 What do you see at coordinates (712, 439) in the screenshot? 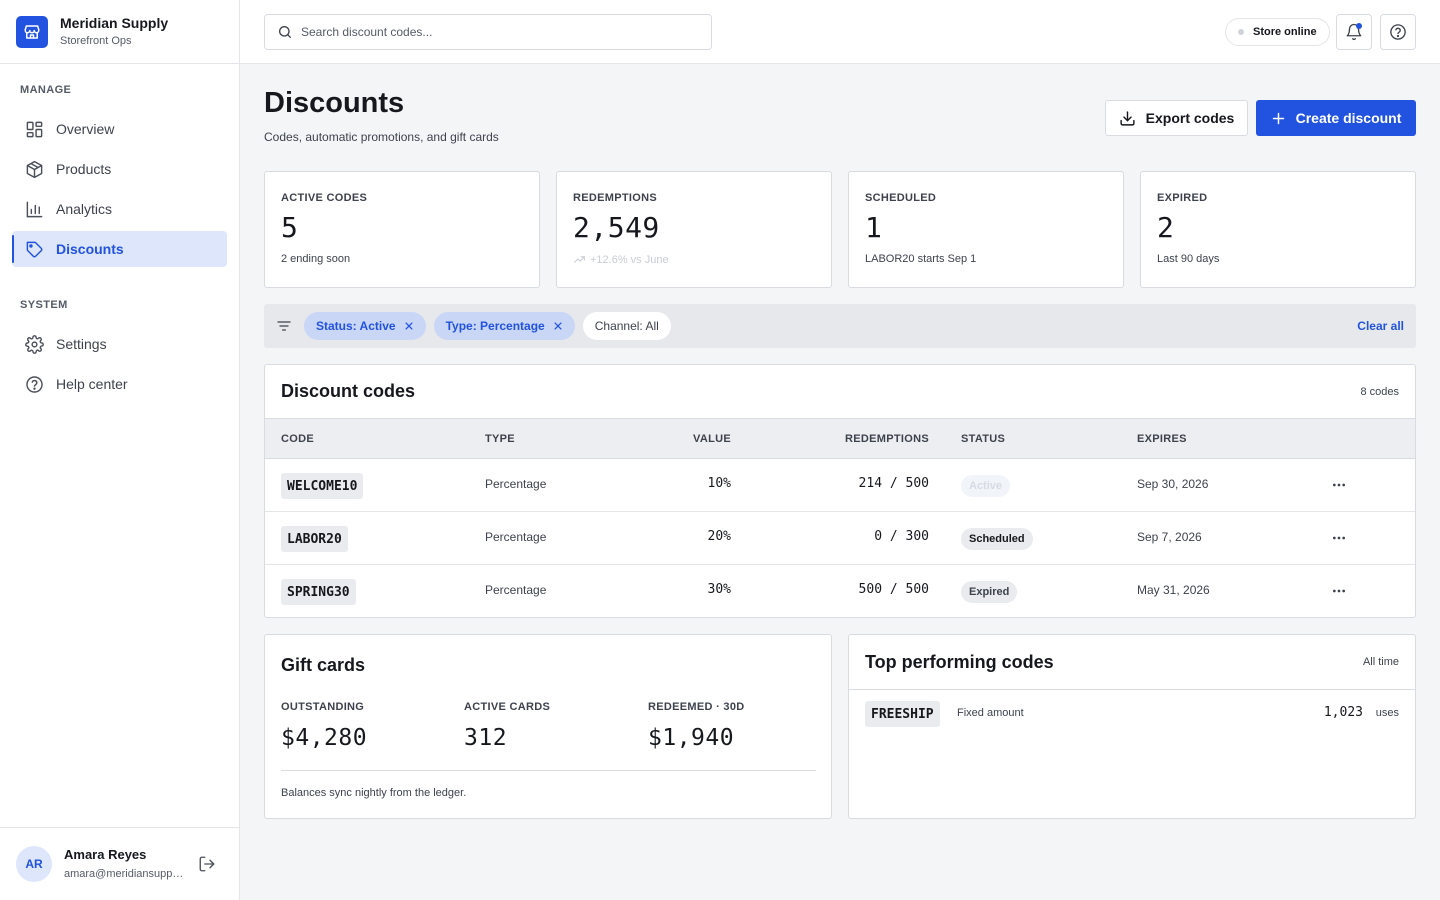
I see `column-header-value: VALUE` at bounding box center [712, 439].